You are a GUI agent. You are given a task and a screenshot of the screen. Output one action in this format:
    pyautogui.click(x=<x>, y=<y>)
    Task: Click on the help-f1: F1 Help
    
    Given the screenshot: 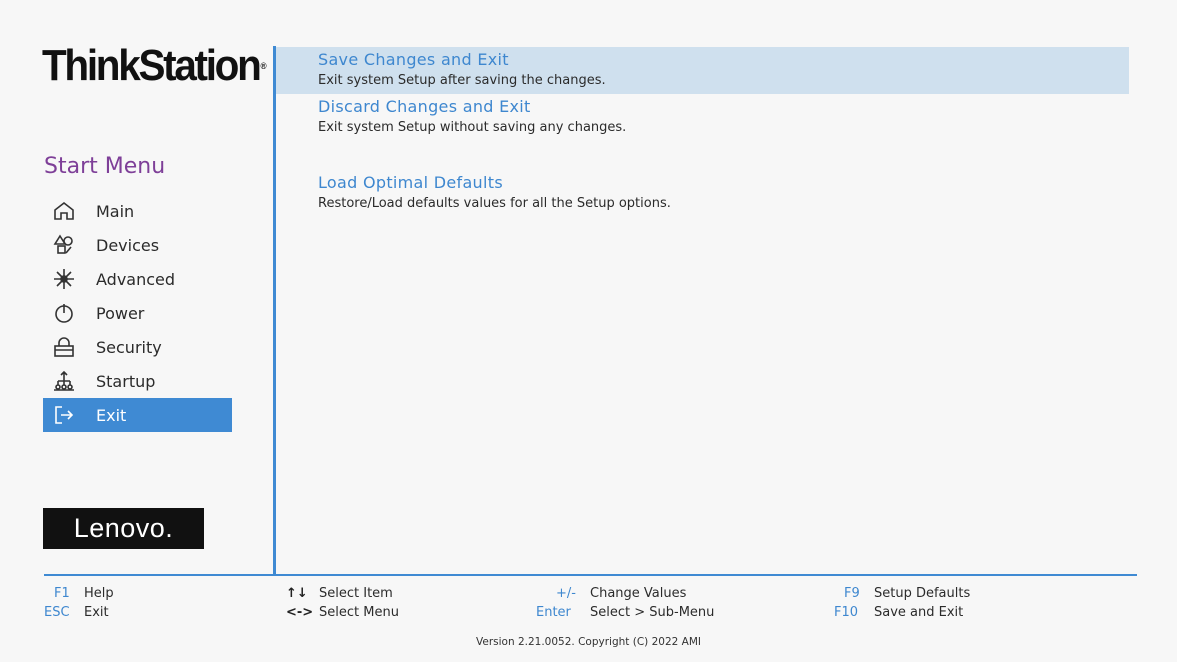 What is the action you would take?
    pyautogui.click(x=84, y=593)
    